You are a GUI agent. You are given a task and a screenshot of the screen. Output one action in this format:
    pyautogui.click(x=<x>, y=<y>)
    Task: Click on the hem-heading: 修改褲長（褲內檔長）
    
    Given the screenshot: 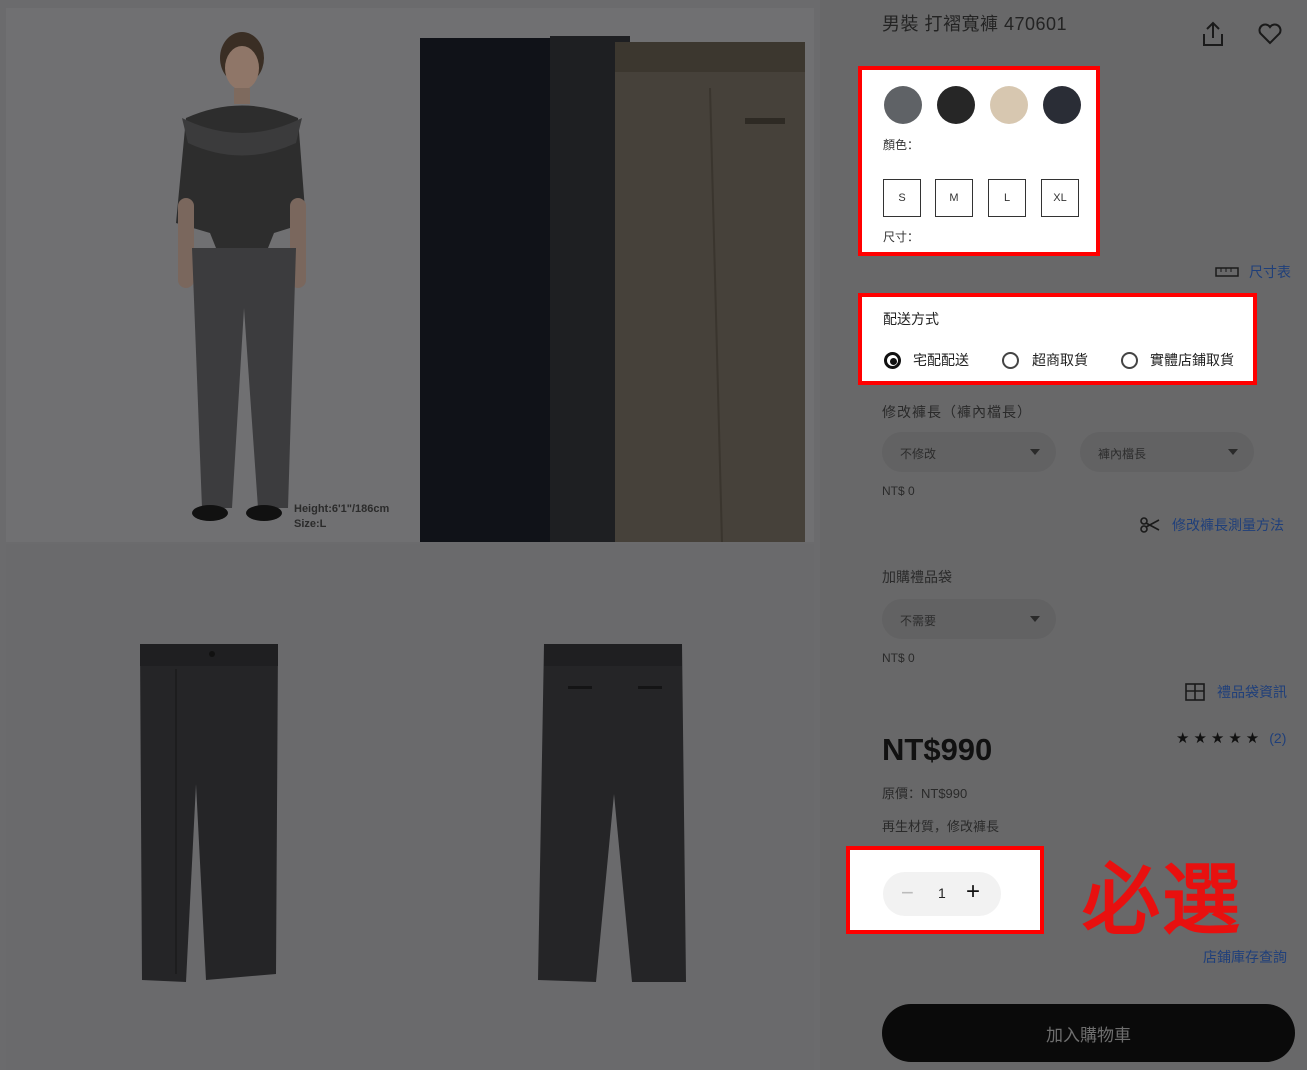 What is the action you would take?
    pyautogui.click(x=957, y=412)
    